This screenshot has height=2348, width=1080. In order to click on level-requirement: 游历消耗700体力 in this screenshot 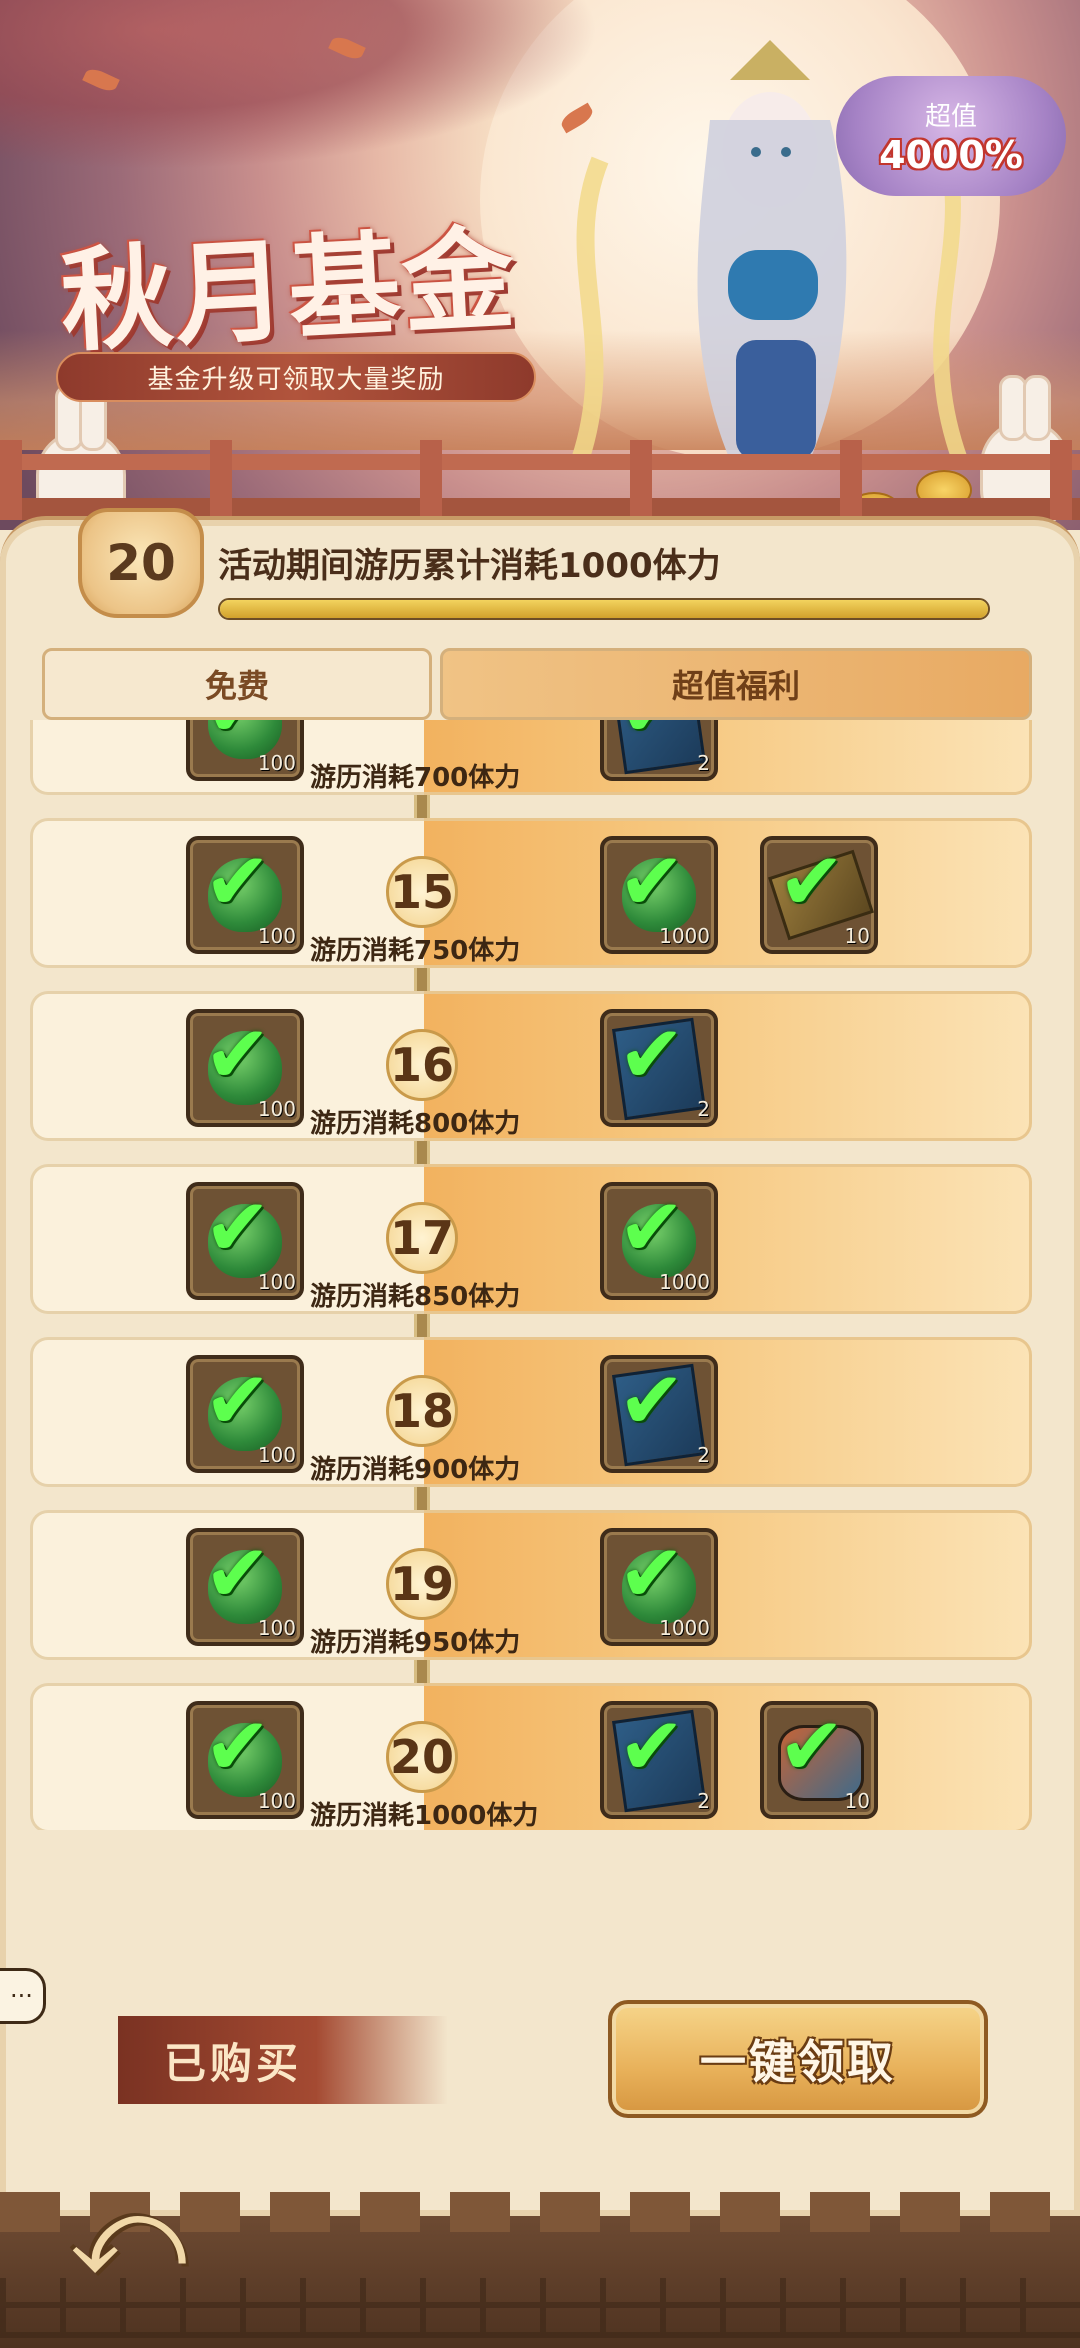, I will do `click(415, 778)`.